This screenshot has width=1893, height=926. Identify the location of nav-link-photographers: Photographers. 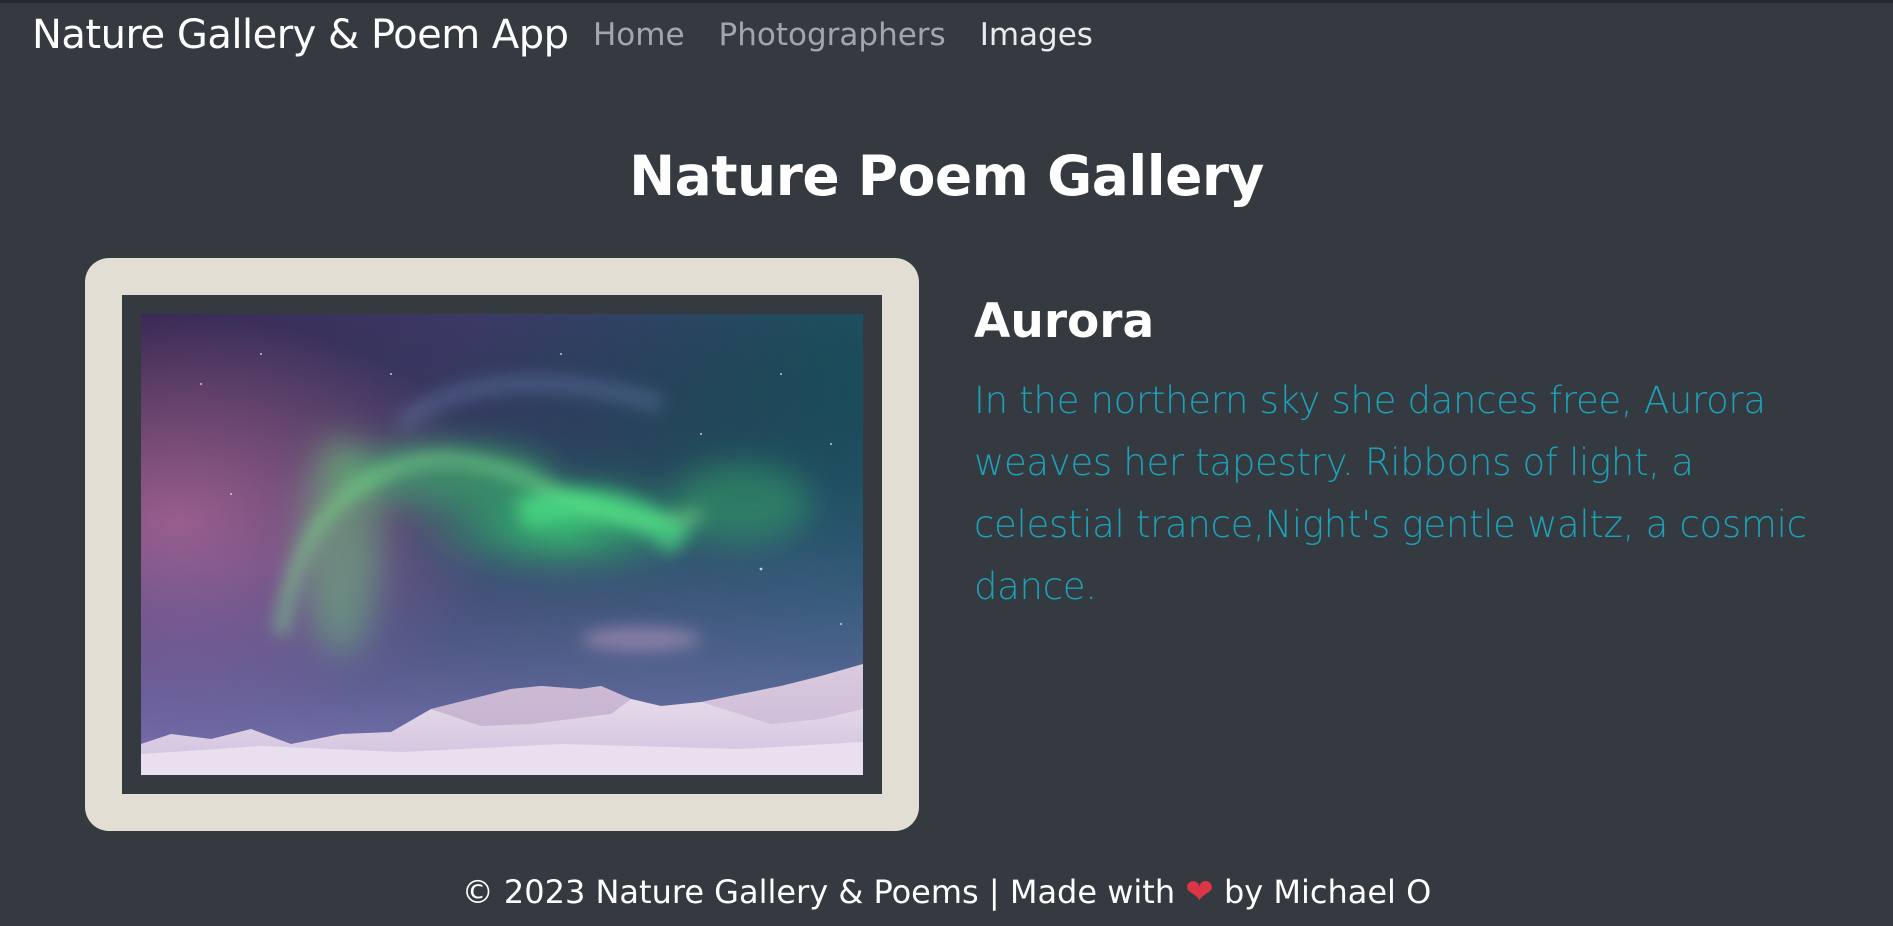
(832, 35).